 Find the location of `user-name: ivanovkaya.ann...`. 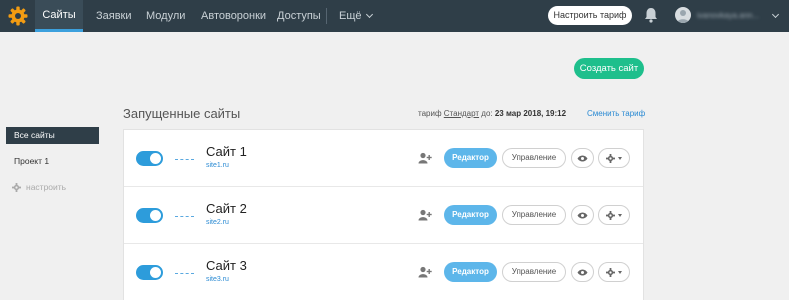

user-name: ivanovkaya.ann... is located at coordinates (728, 16).